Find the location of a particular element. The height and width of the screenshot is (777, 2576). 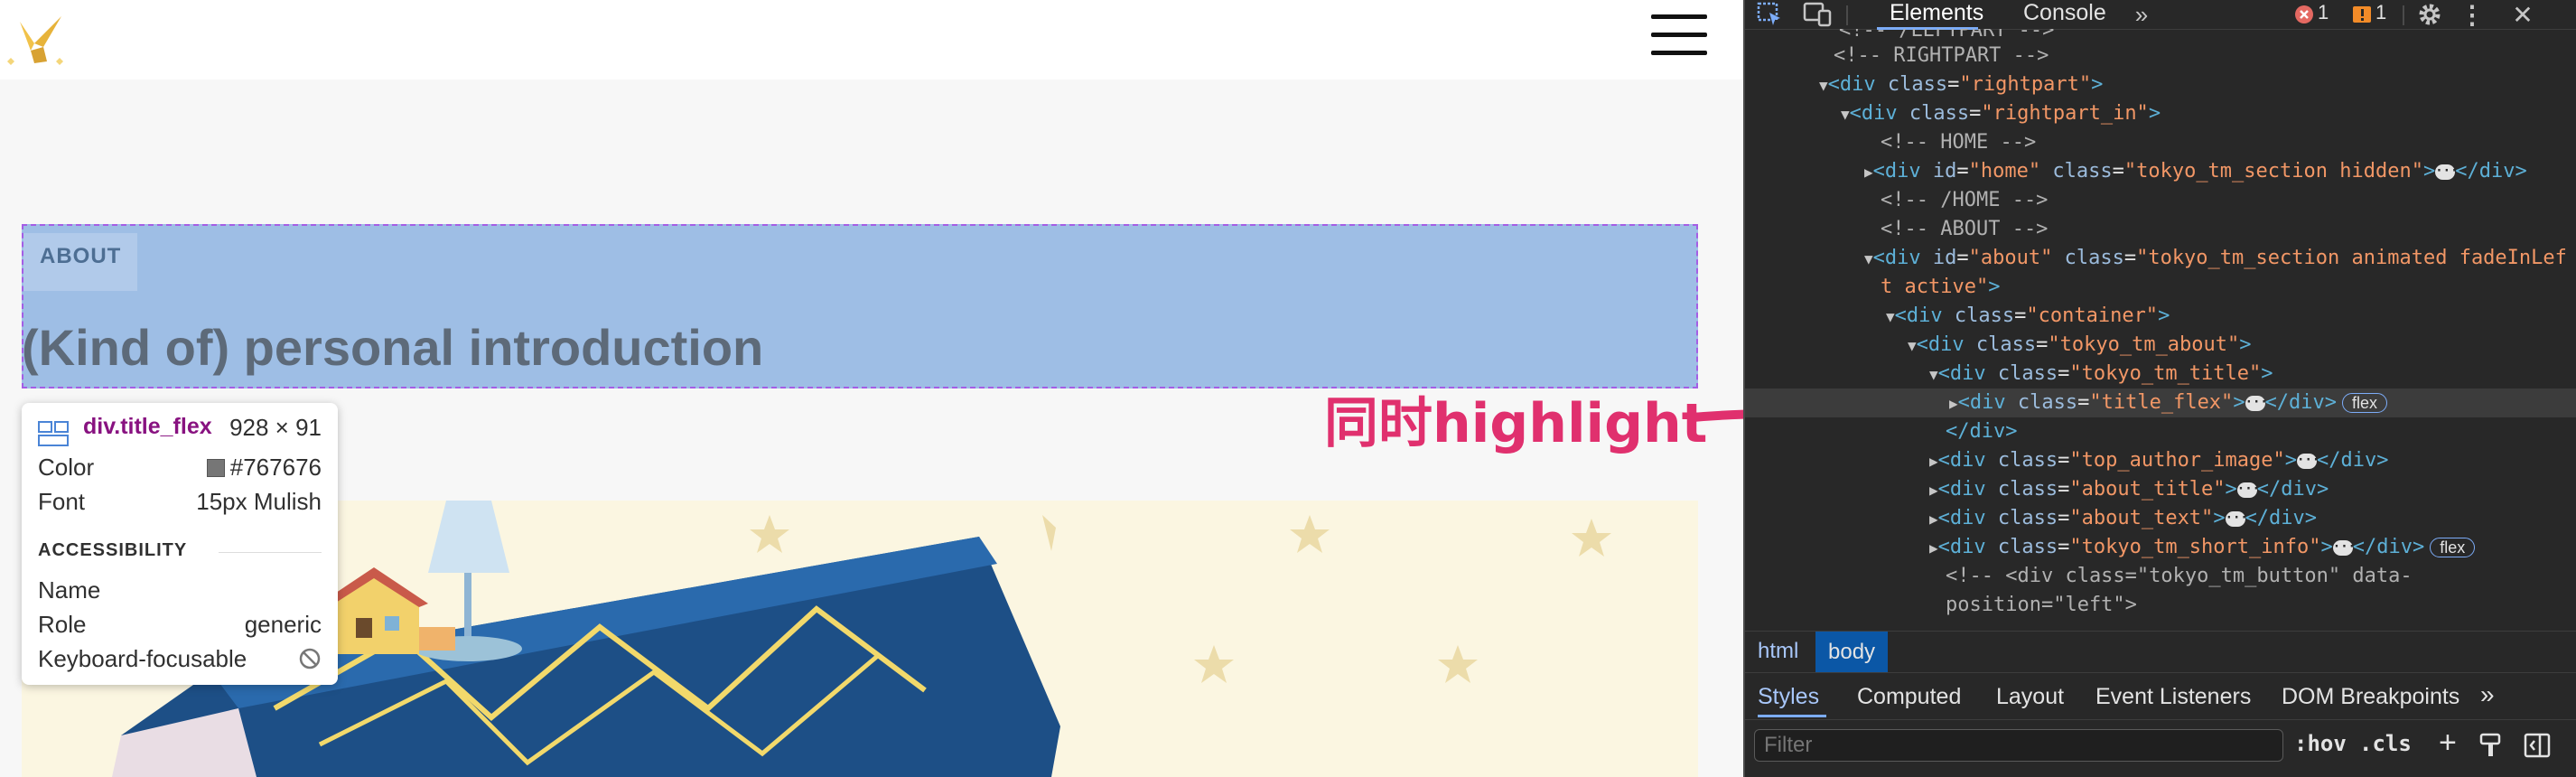

dom-line: <!-- <div class="tokyo_tm_button" data- is located at coordinates (2160, 576).